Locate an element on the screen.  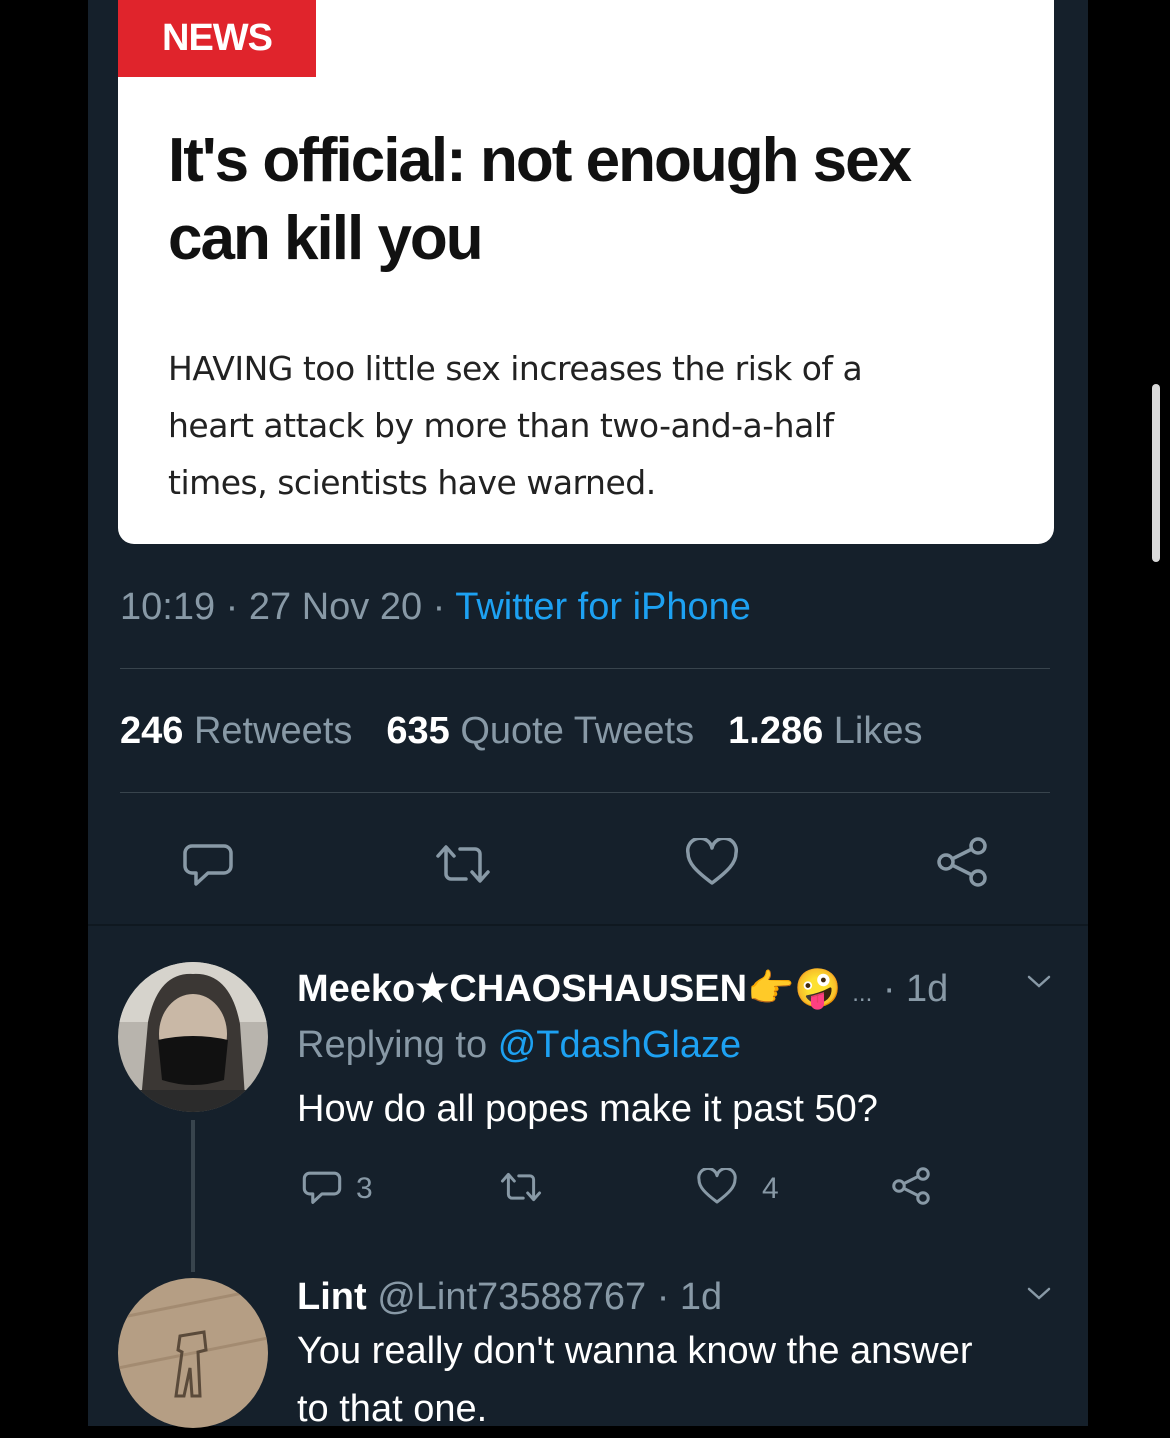
tweet-meta: 10:19 · 27 Nov 20 · Twitter for iPhone is located at coordinates (435, 607).